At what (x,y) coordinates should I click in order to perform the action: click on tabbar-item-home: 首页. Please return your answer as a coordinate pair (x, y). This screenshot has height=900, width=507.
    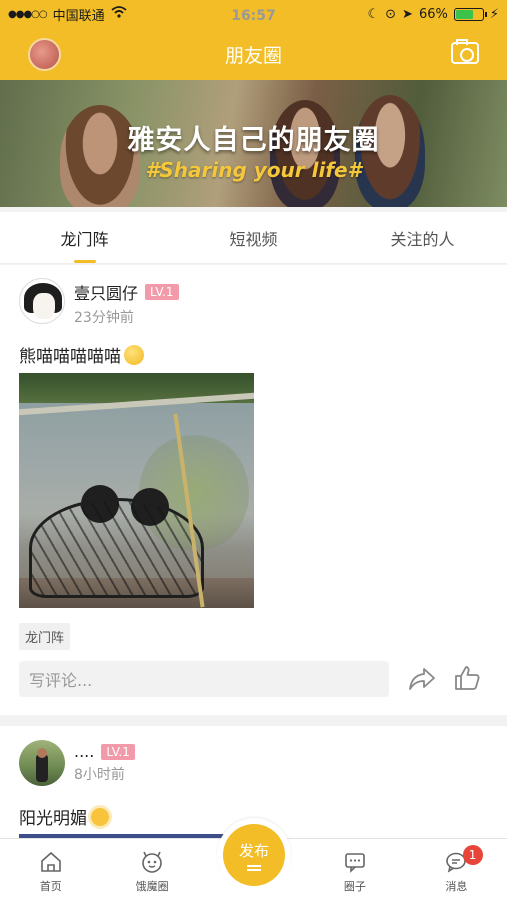
    Looking at the image, I should click on (50, 869).